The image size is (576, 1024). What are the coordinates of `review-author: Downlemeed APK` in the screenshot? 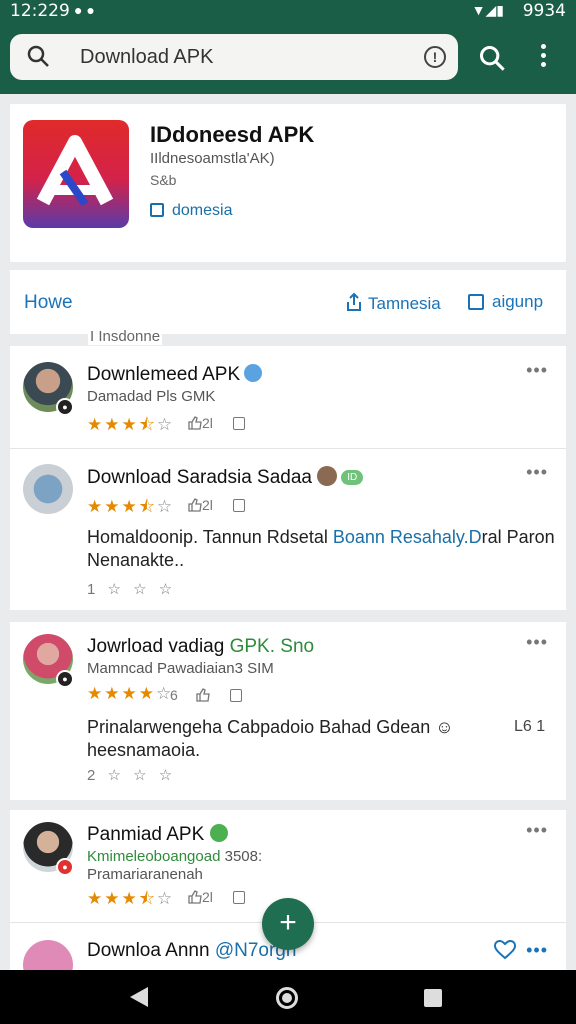 It's located at (175, 375).